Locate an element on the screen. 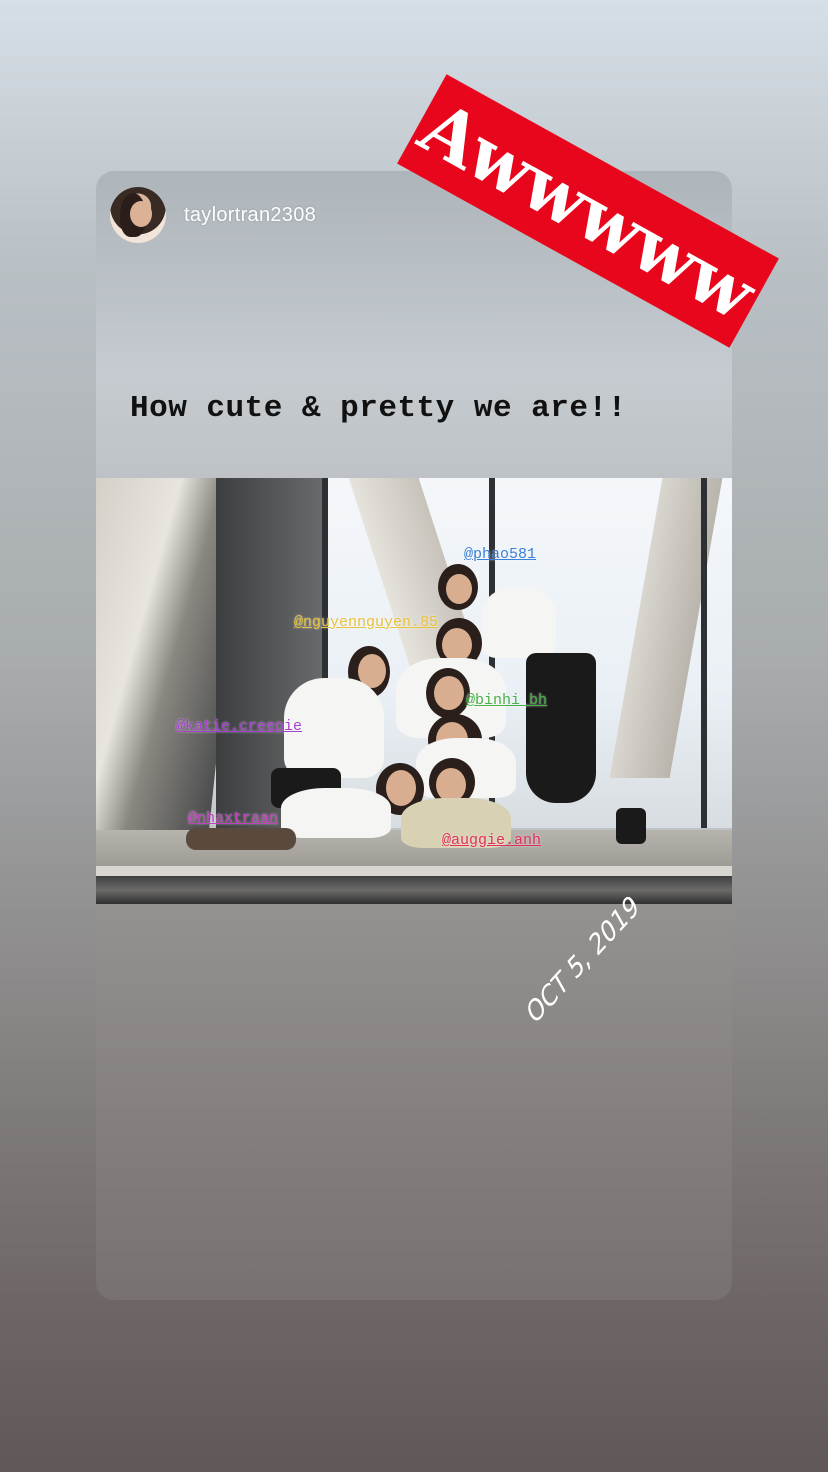 This screenshot has width=828, height=1472. mention-nguyennguyen85: @nguyennguyen.85 is located at coordinates (366, 622).